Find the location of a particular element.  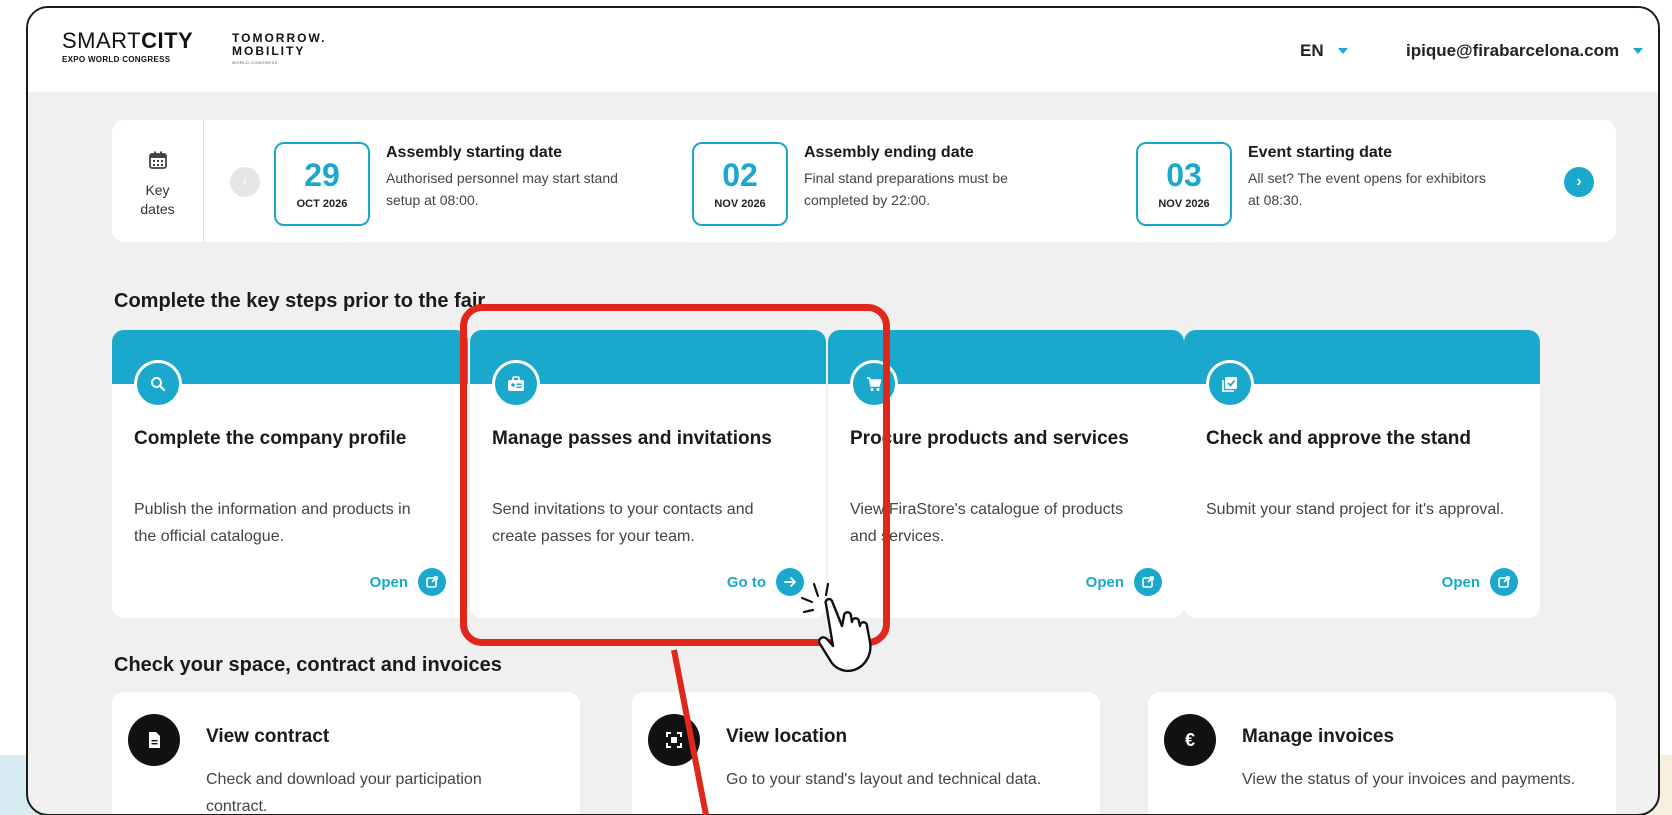

carousel-next-button: › is located at coordinates (1579, 182).